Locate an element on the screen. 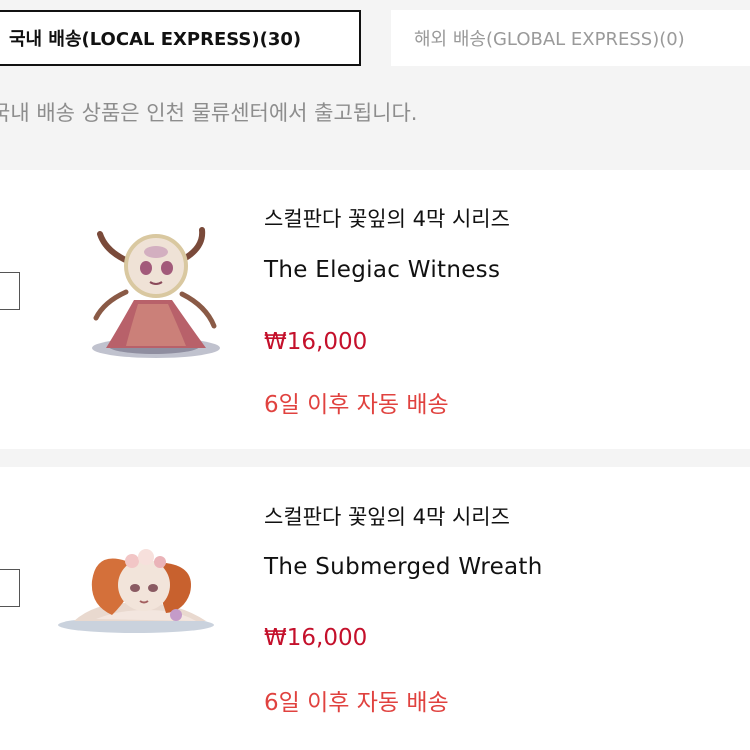  shipping-notice: 국내 배송 상품은 인천 물류센터에서 출고됩니다. is located at coordinates (209, 113).